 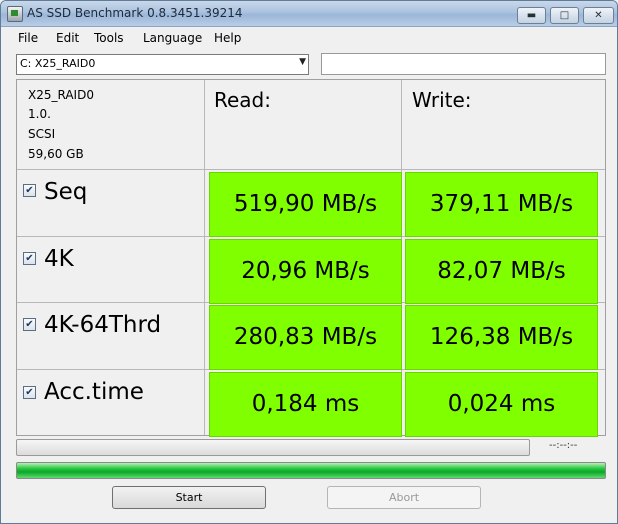 I want to click on 4k-read-value: 20,96 MB/s, so click(x=305, y=271).